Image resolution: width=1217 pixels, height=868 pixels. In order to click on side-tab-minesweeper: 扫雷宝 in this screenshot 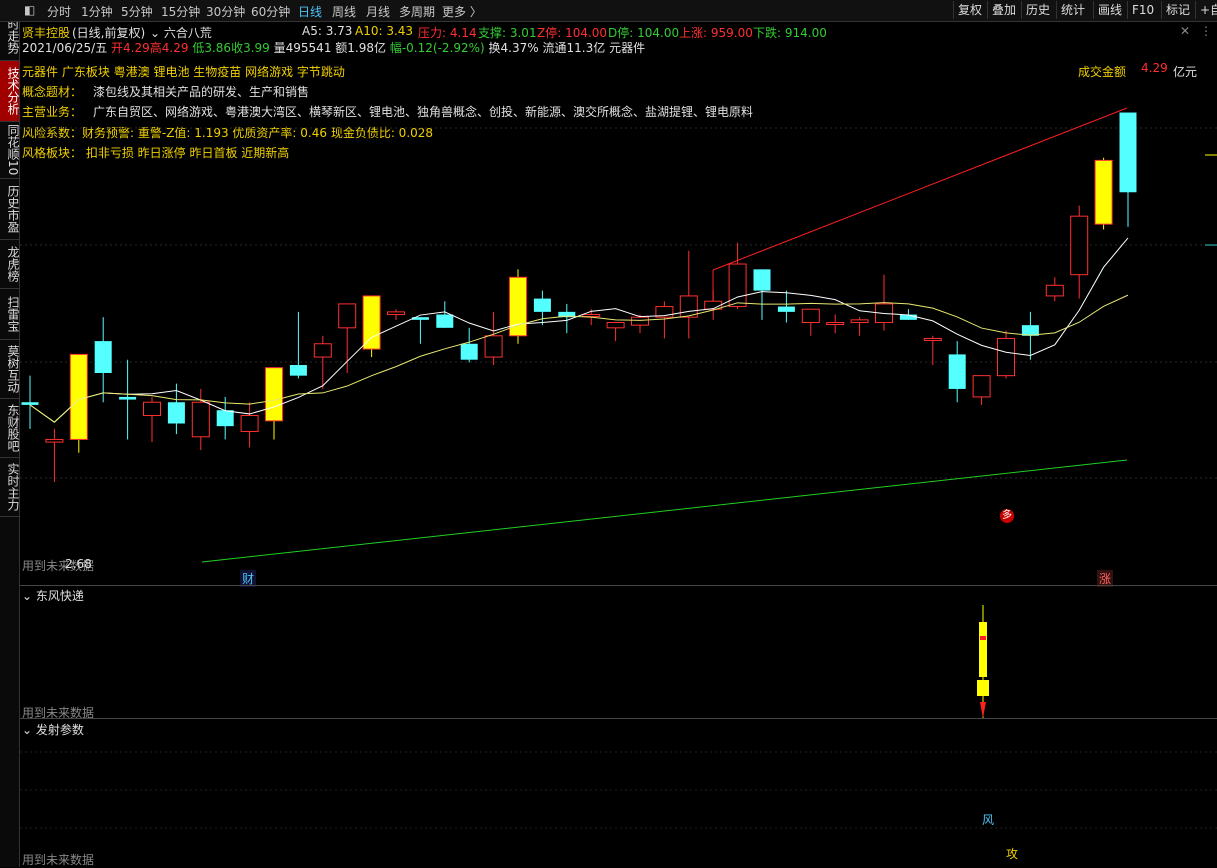, I will do `click(10, 314)`.